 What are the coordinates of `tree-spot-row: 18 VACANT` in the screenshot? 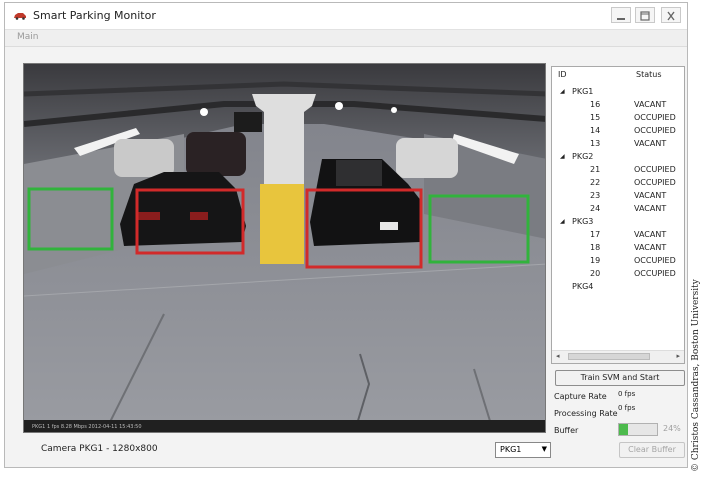 It's located at (618, 247).